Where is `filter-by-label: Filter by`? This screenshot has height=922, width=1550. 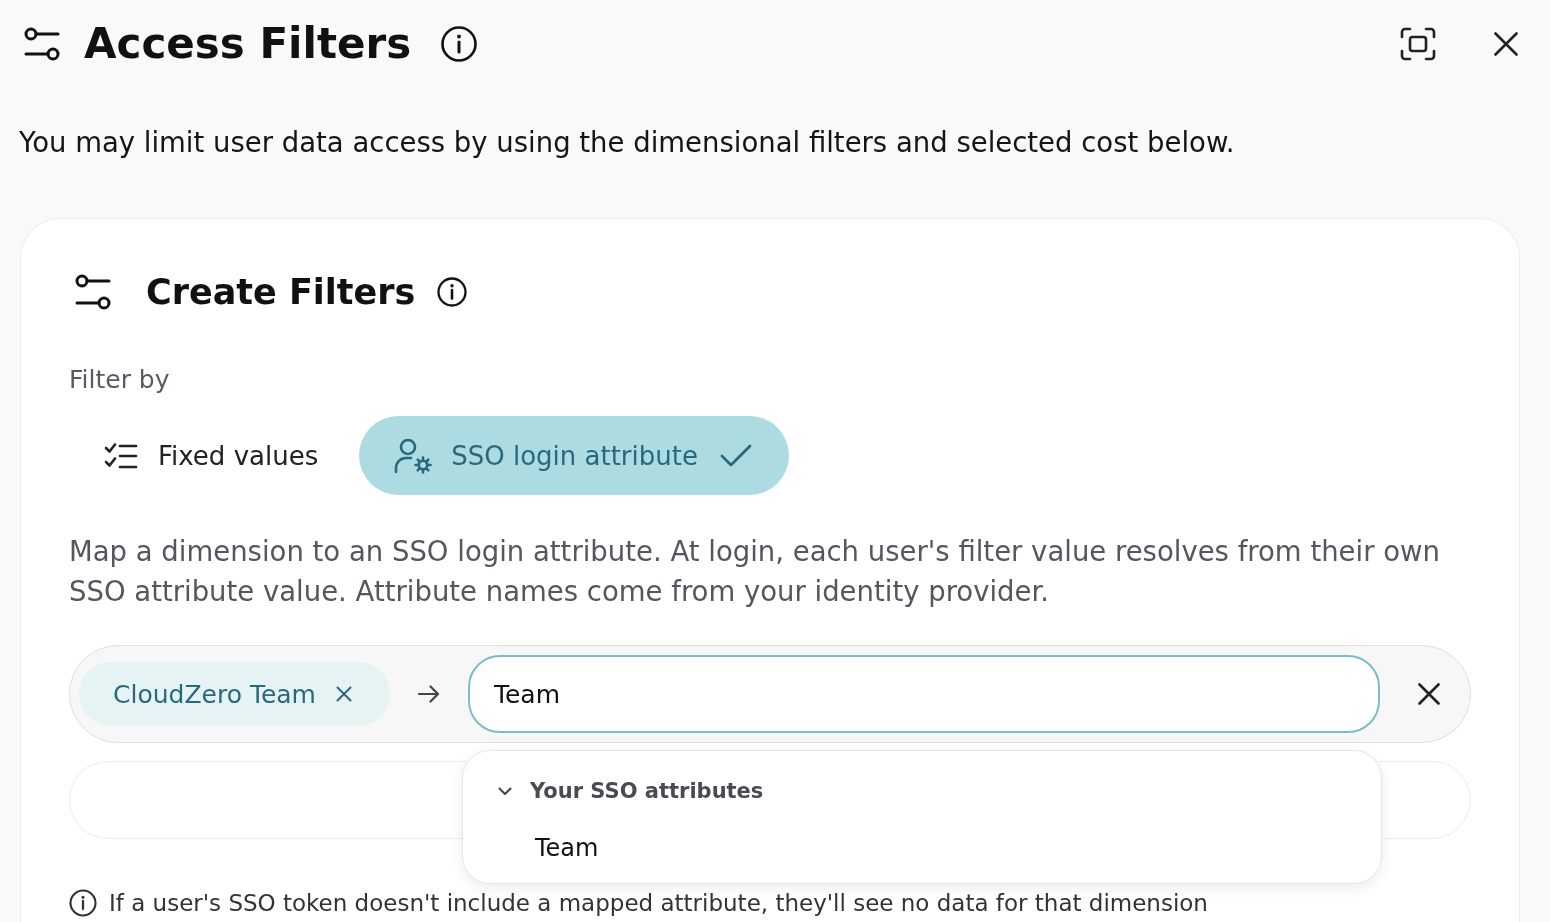 filter-by-label: Filter by is located at coordinates (119, 380).